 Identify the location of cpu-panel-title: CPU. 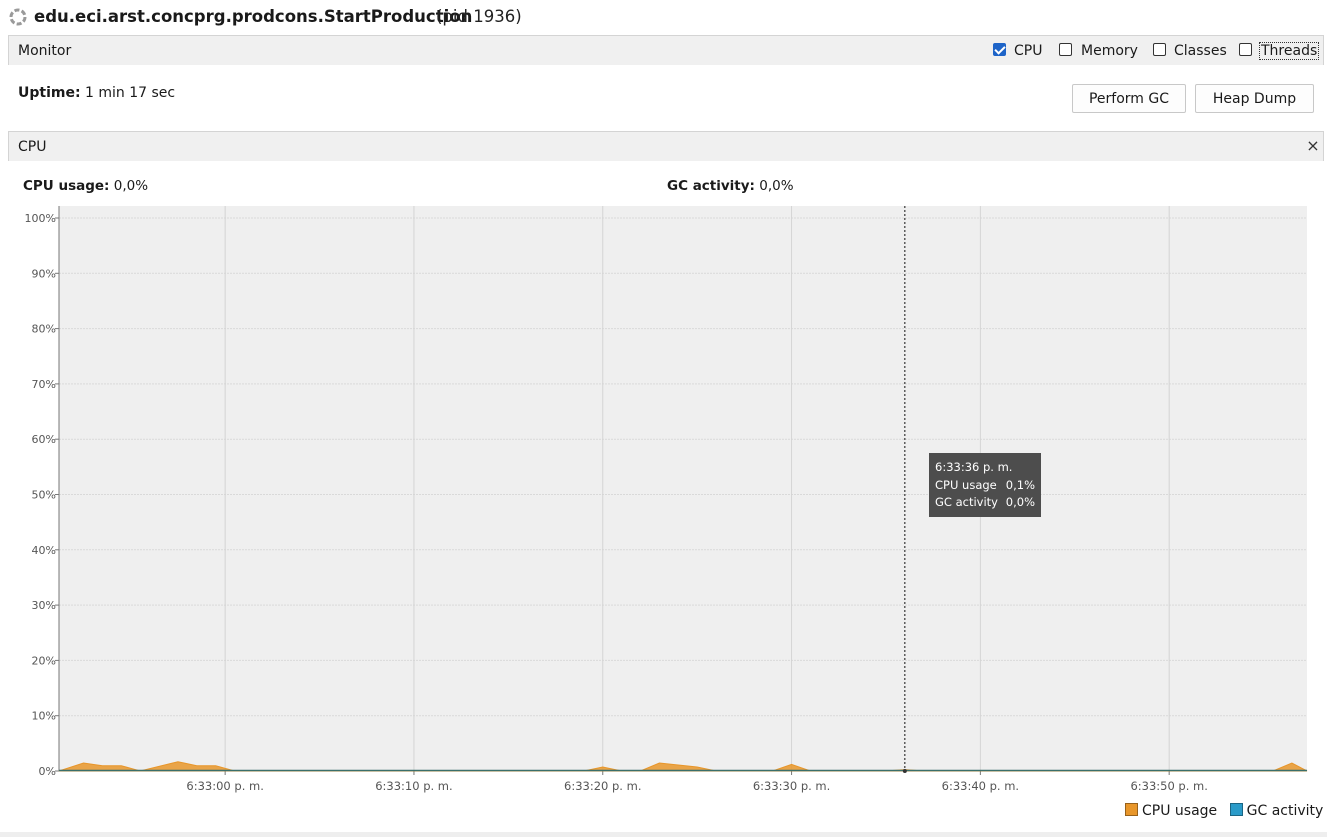
(32, 147).